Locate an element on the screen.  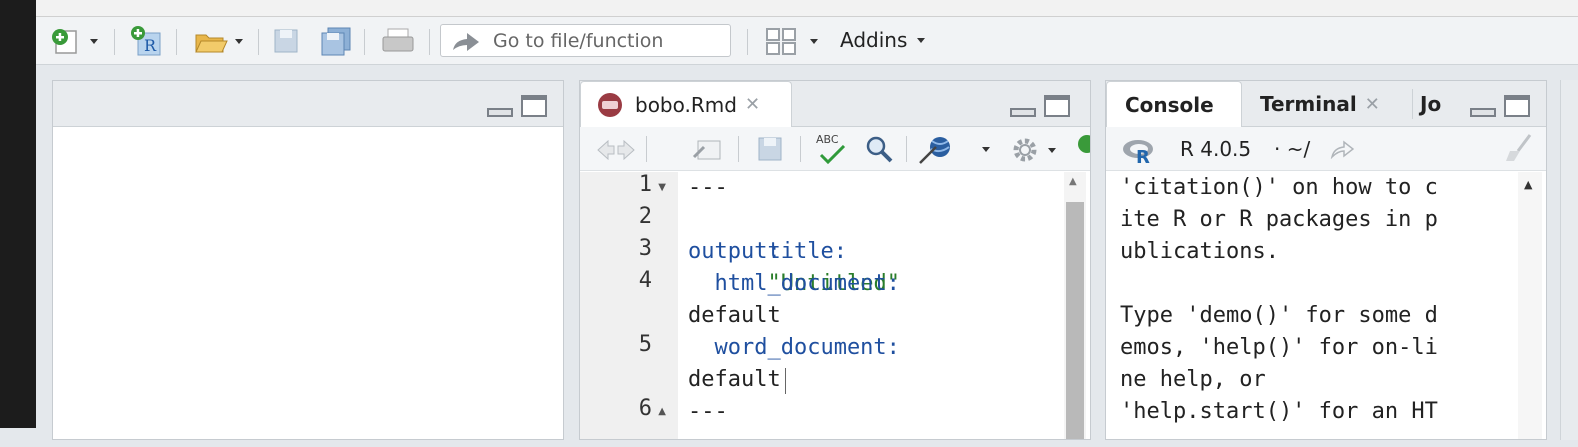
left-pane-header is located at coordinates (308, 104).